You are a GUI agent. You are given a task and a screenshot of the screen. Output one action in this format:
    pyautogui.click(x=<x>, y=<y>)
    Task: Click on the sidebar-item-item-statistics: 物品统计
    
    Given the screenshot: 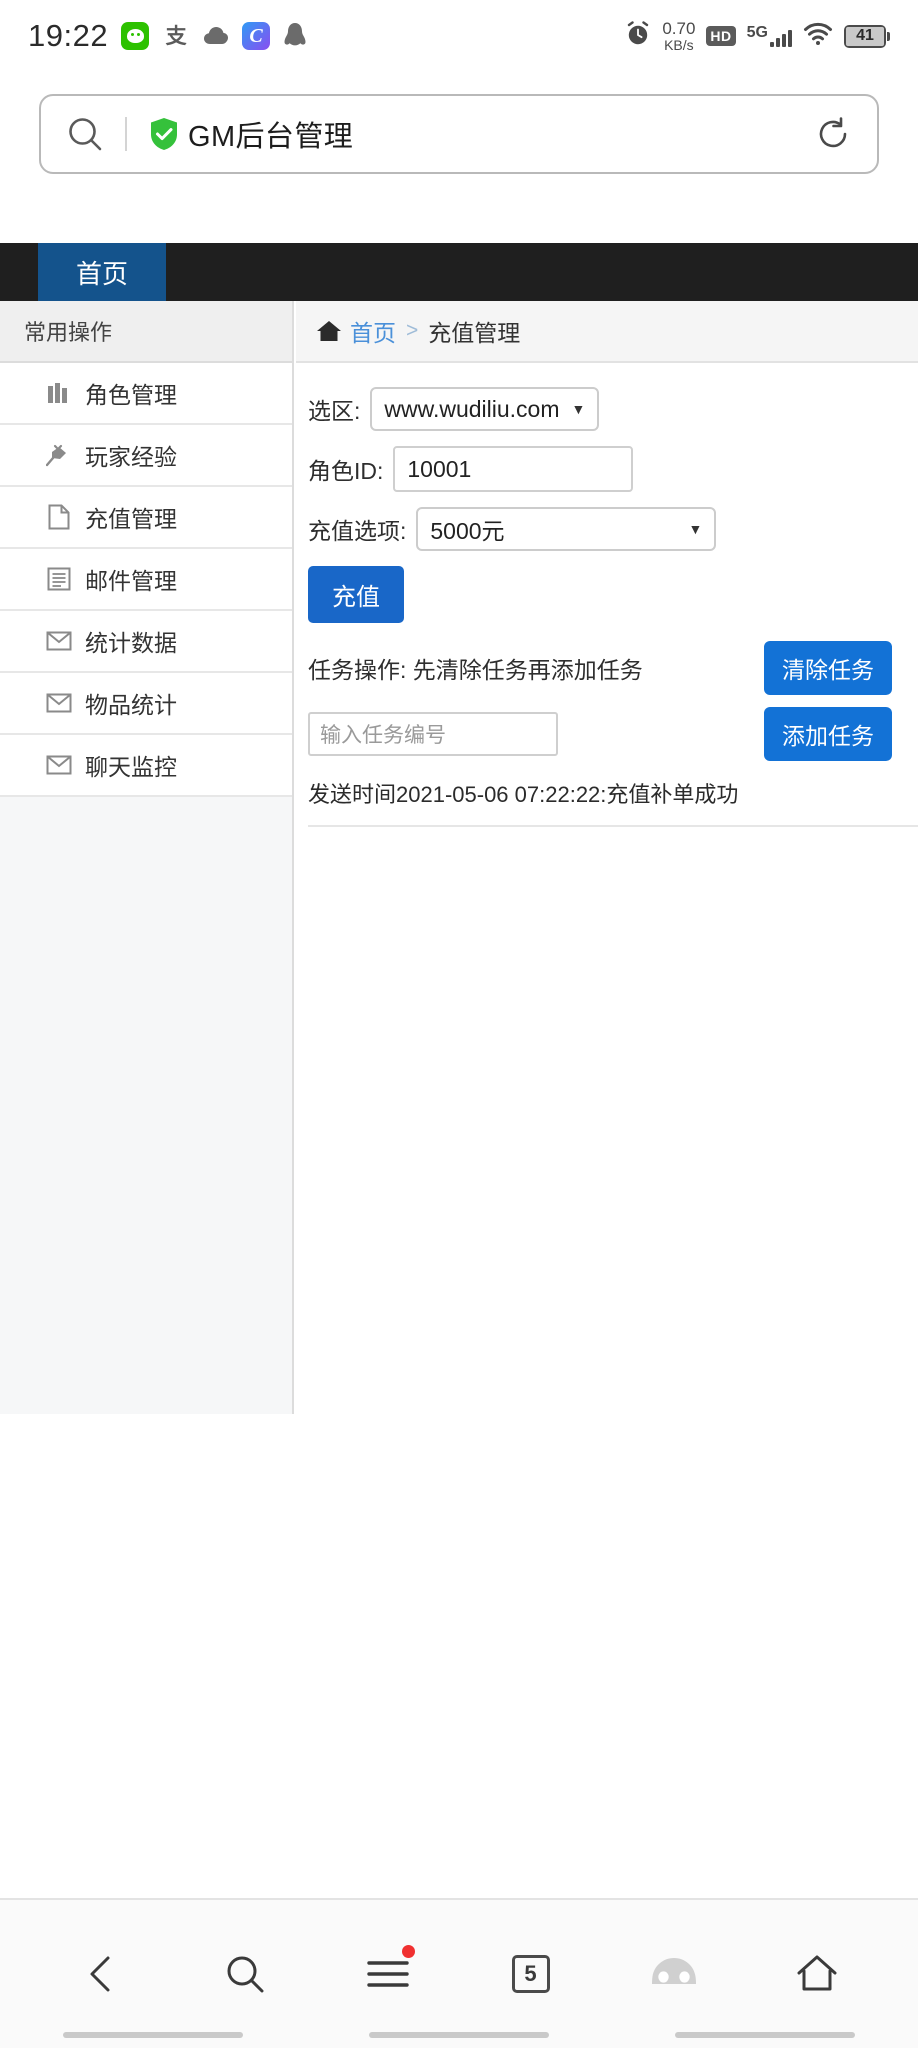 What is the action you would take?
    pyautogui.click(x=146, y=704)
    